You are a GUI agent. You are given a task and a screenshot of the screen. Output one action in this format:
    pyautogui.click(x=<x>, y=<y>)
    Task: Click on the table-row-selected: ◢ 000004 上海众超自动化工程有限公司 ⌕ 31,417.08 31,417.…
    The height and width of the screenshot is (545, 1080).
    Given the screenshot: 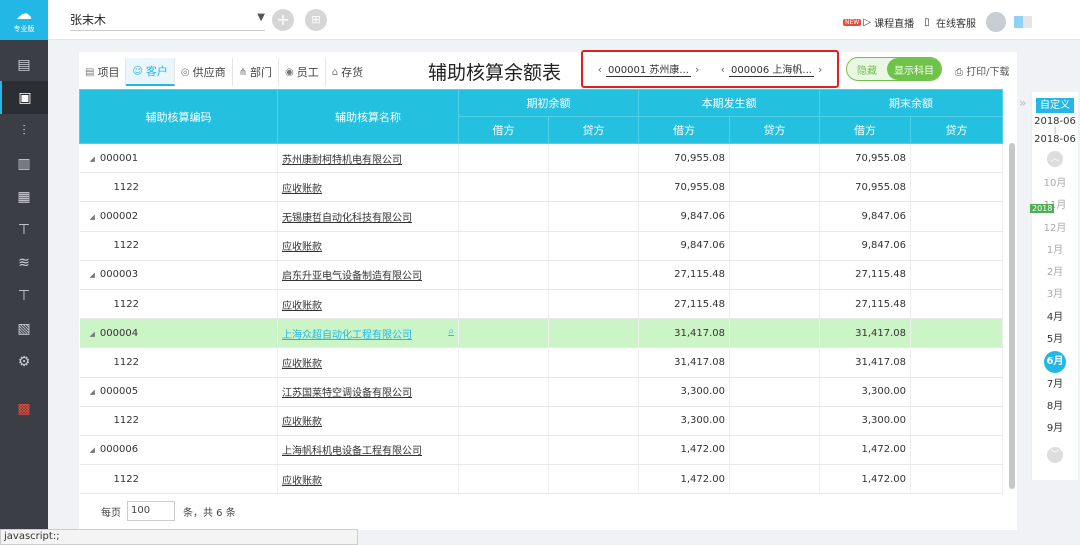 What is the action you would take?
    pyautogui.click(x=541, y=333)
    